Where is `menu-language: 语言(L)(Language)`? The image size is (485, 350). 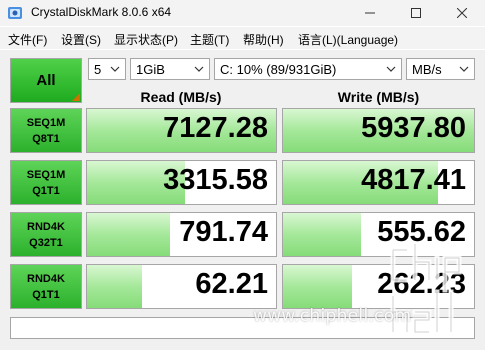
menu-language: 语言(L)(Language) is located at coordinates (348, 39).